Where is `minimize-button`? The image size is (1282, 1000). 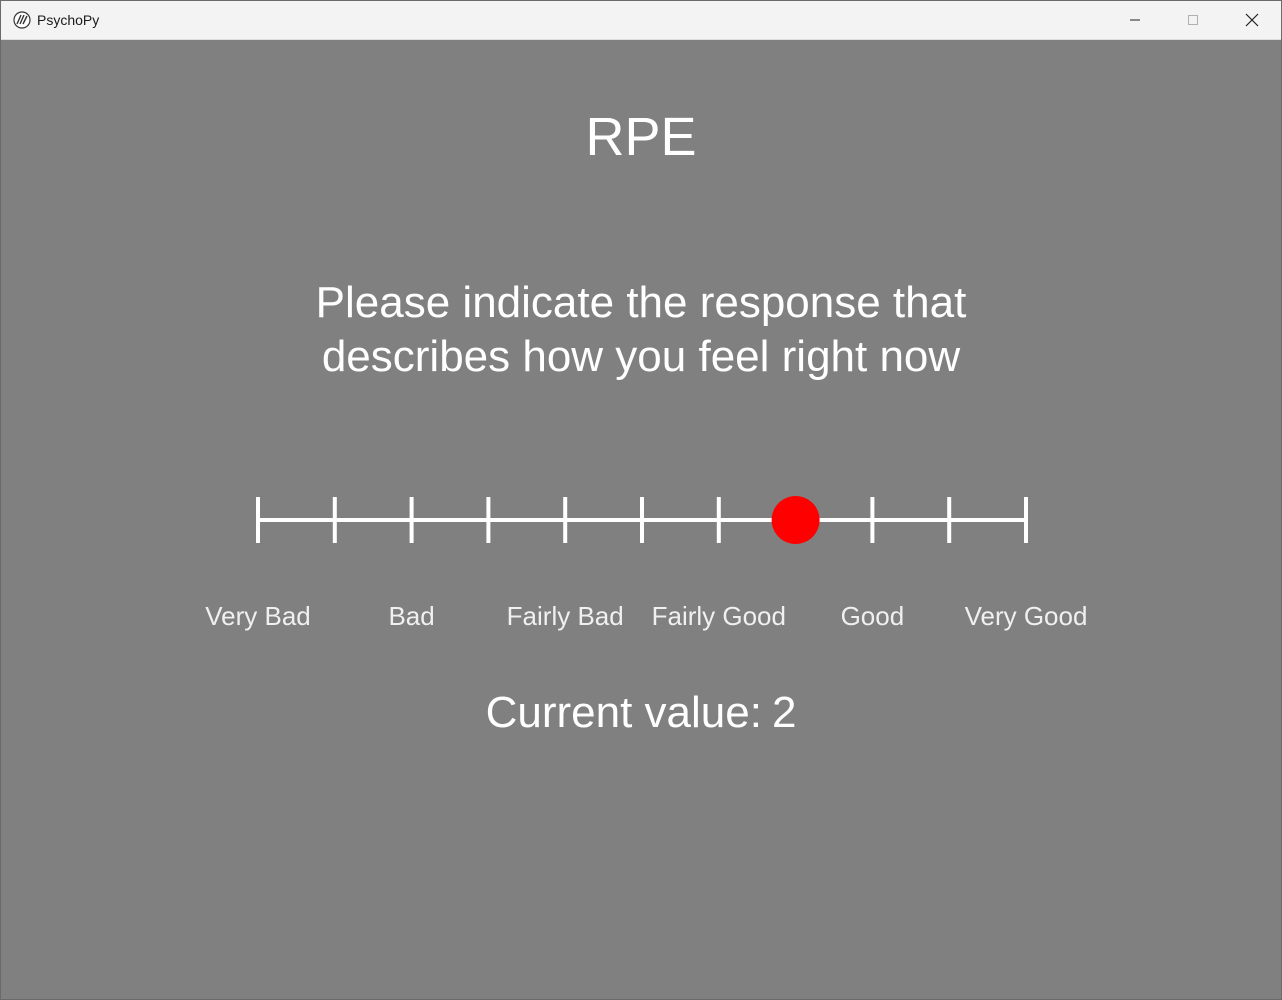
minimize-button is located at coordinates (1135, 20).